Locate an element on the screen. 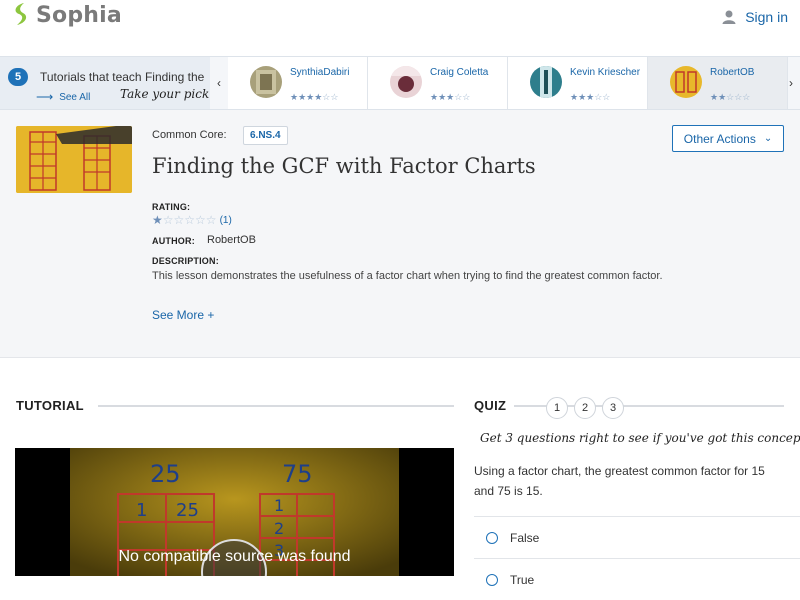 The image size is (800, 600). rating-count-link: (1) is located at coordinates (226, 220).